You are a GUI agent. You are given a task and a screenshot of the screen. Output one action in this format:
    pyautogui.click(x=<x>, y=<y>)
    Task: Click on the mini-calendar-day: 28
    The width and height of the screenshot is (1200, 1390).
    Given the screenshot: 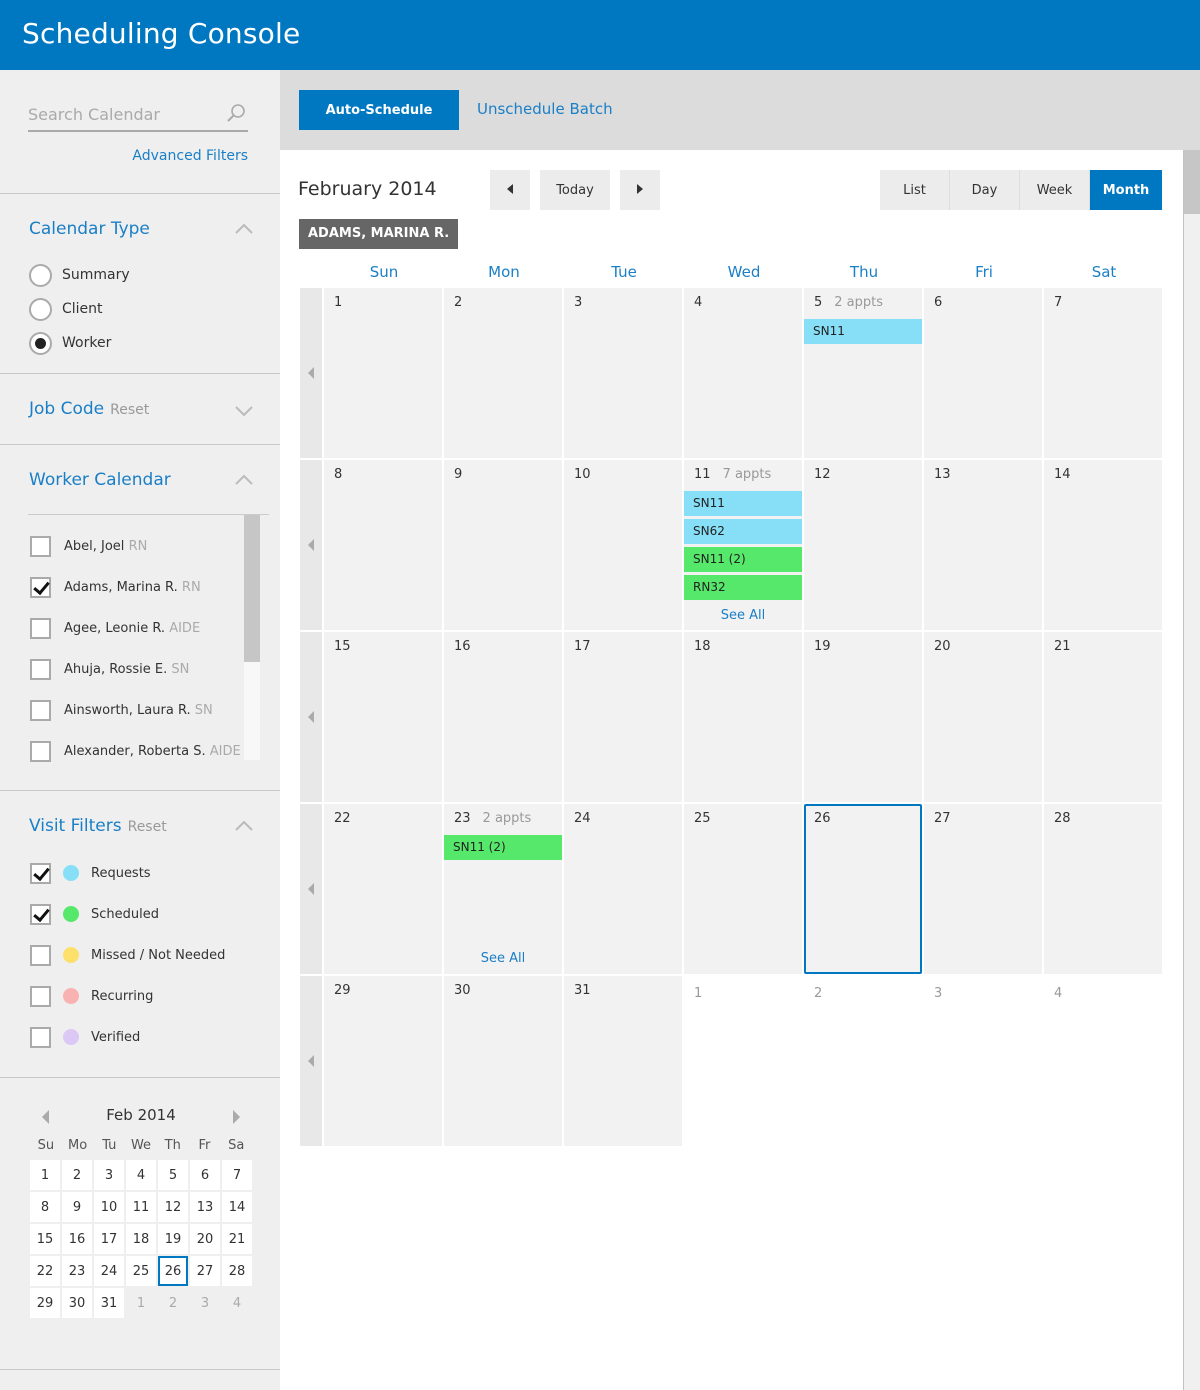 What is the action you would take?
    pyautogui.click(x=237, y=1271)
    